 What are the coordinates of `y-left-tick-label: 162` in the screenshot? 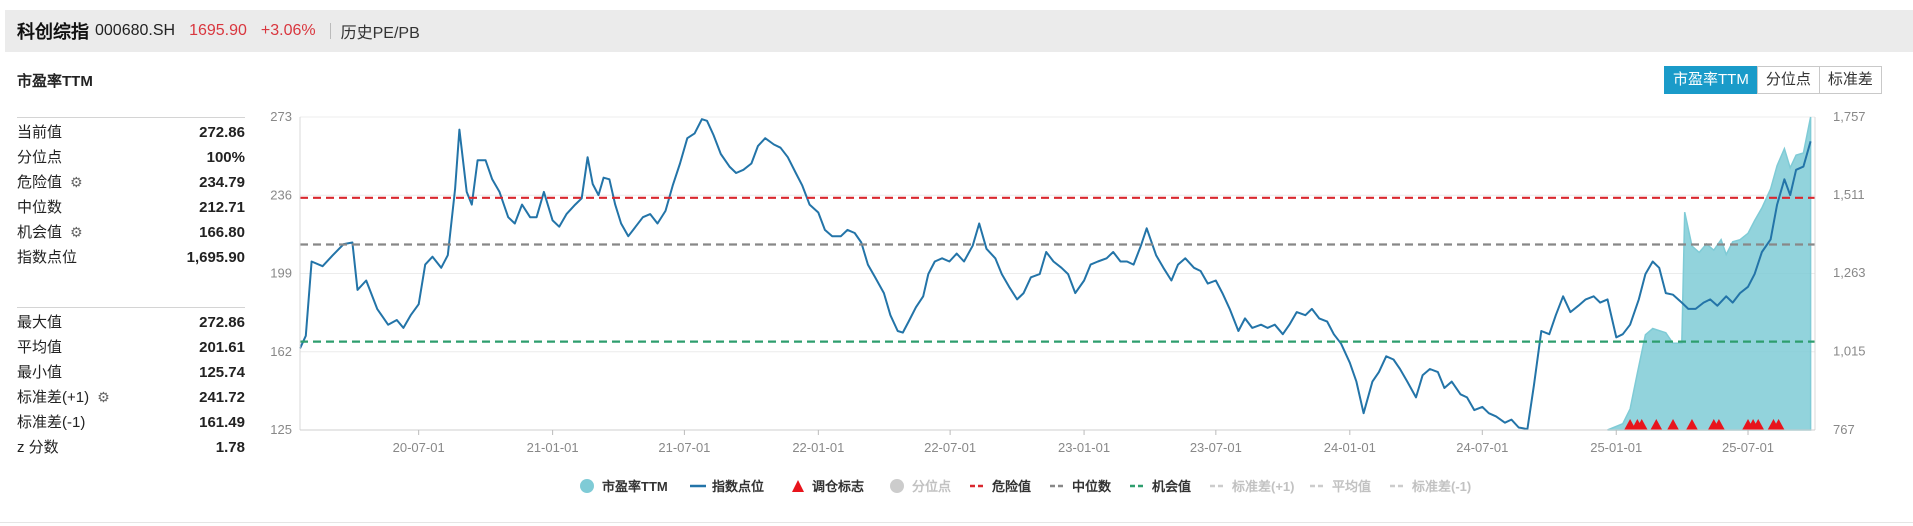 It's located at (281, 351).